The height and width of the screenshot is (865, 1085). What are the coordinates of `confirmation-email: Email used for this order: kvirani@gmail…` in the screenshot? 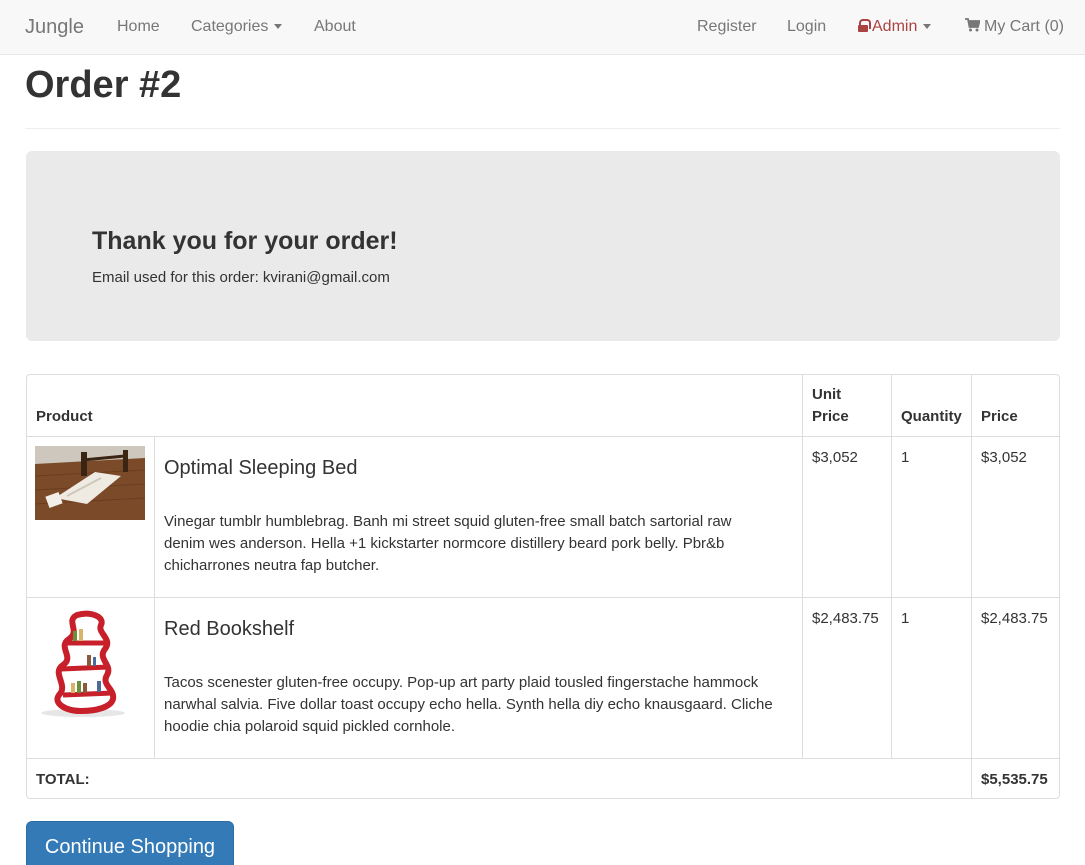 It's located at (241, 277).